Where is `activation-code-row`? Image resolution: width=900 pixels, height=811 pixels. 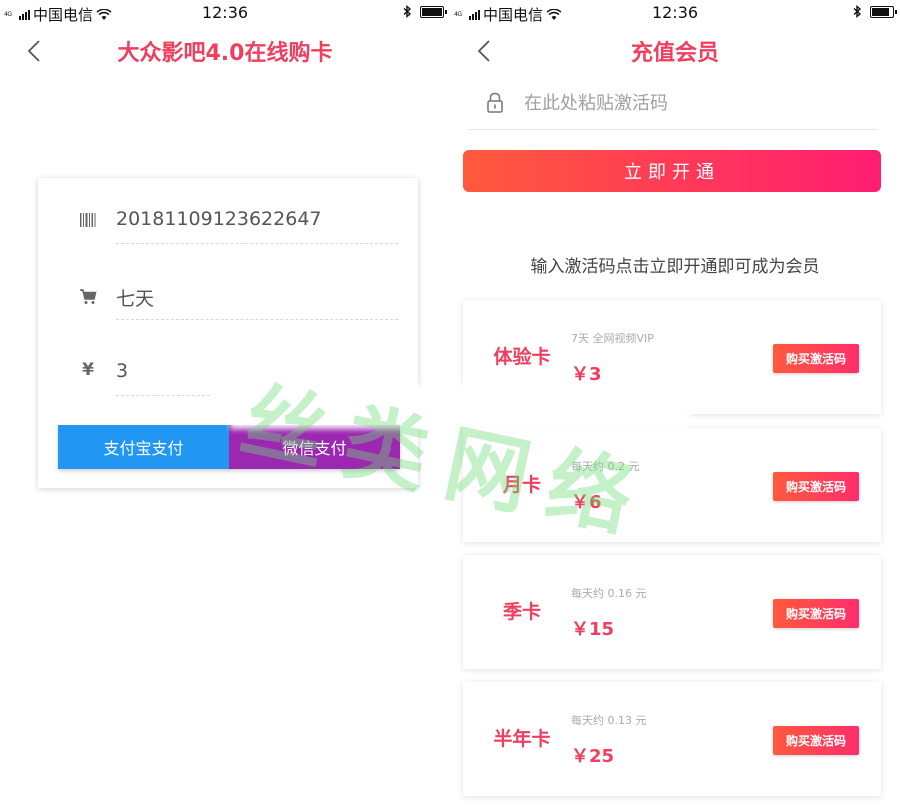 activation-code-row is located at coordinates (673, 106).